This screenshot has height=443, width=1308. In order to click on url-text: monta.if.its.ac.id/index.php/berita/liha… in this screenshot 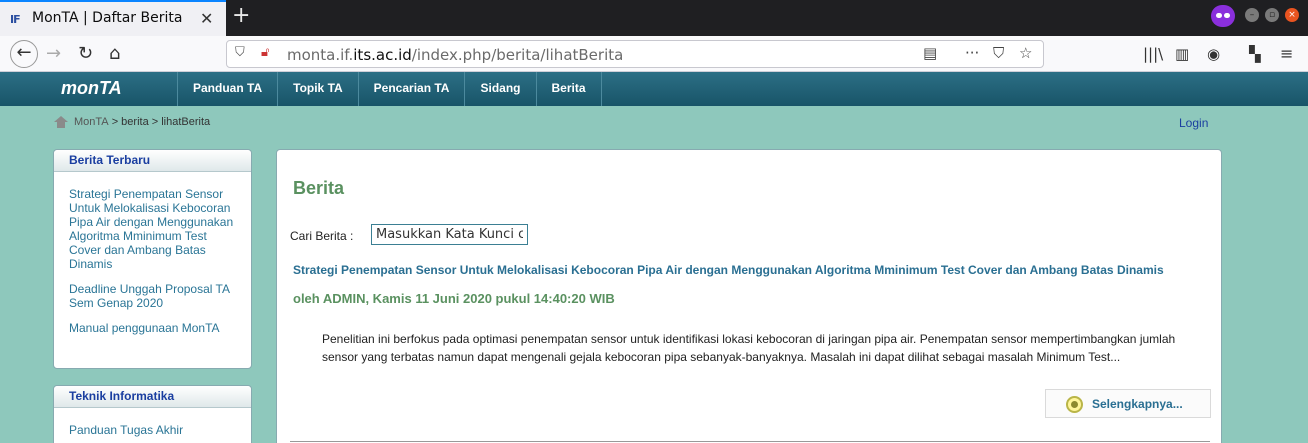, I will do `click(455, 55)`.